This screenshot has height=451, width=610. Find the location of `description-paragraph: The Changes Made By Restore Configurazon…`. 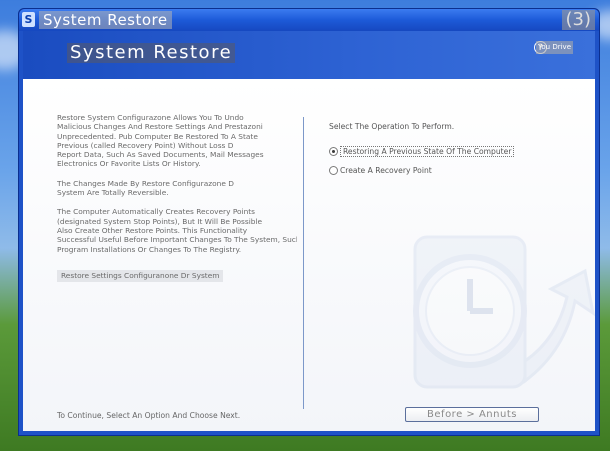

description-paragraph: The Changes Made By Restore Configurazon… is located at coordinates (177, 188).